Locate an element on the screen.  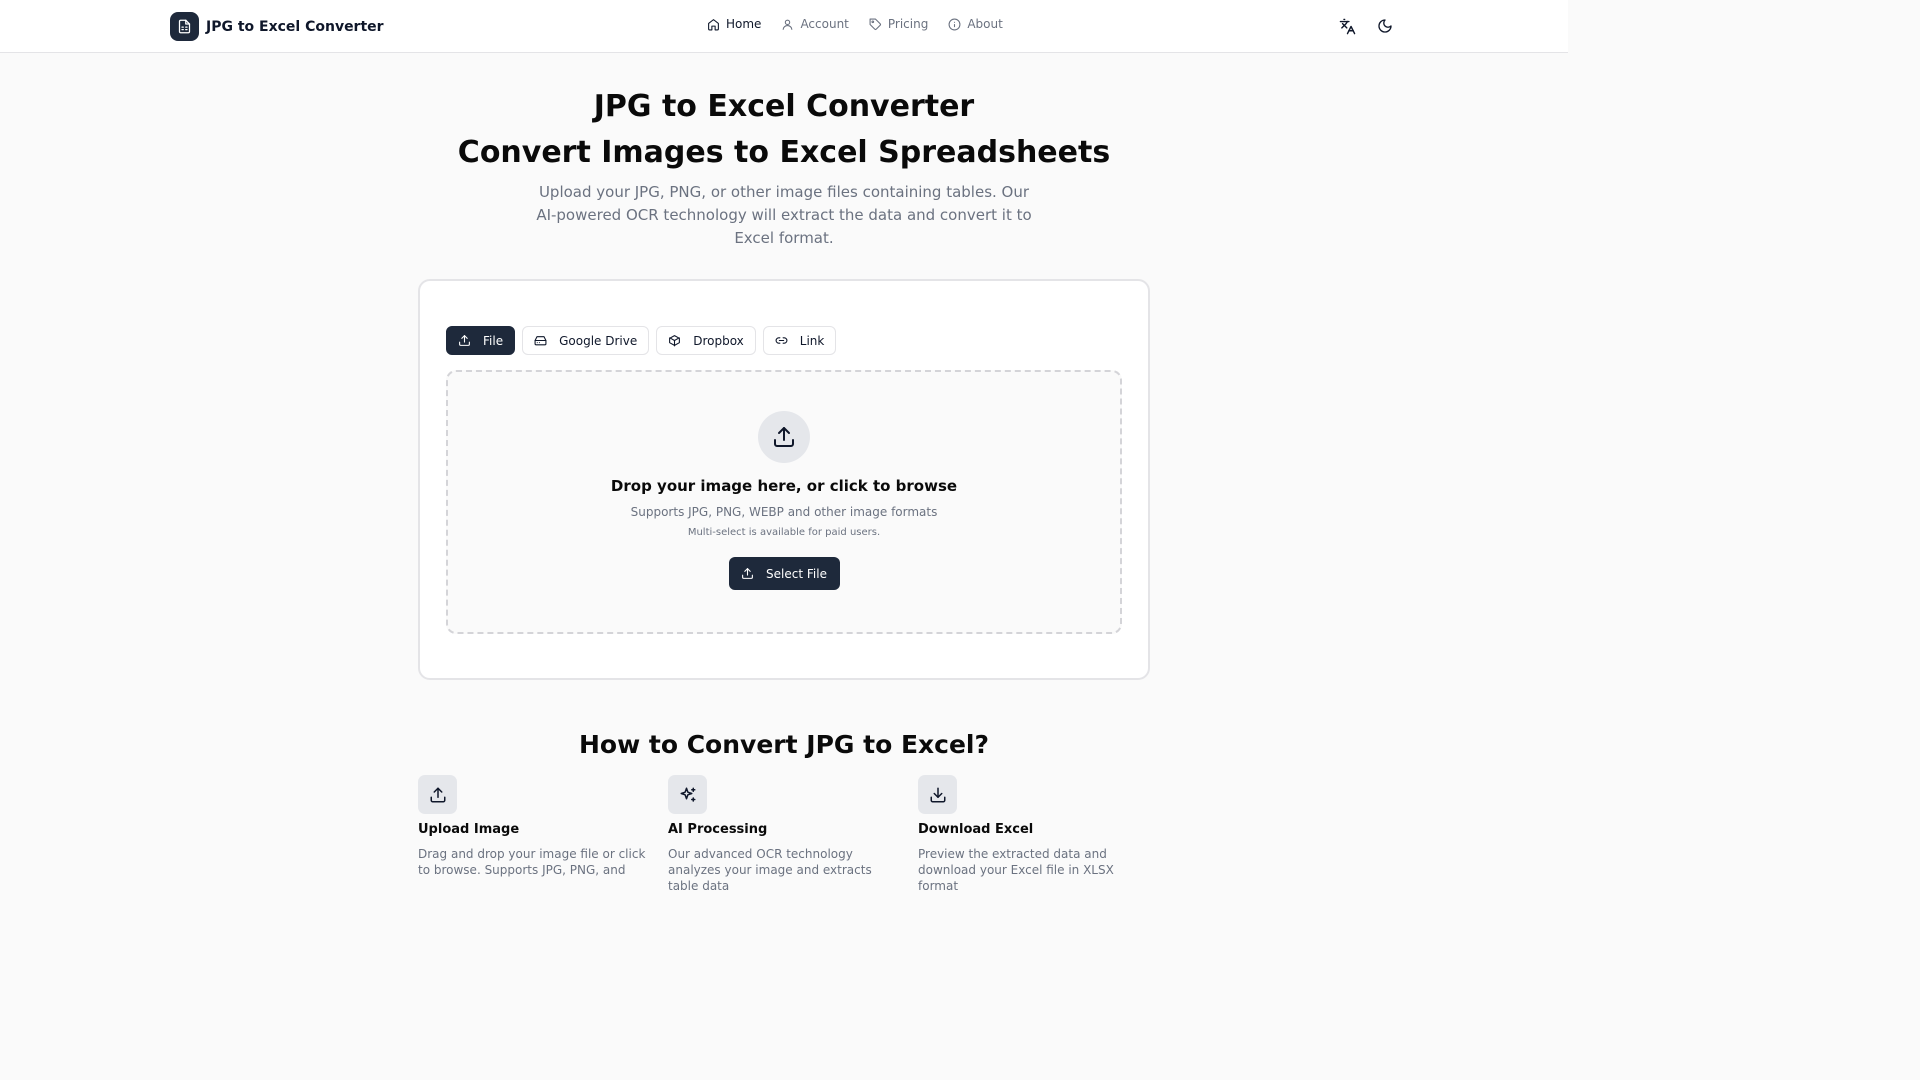
nav-item-pricing: Pricing is located at coordinates (898, 24).